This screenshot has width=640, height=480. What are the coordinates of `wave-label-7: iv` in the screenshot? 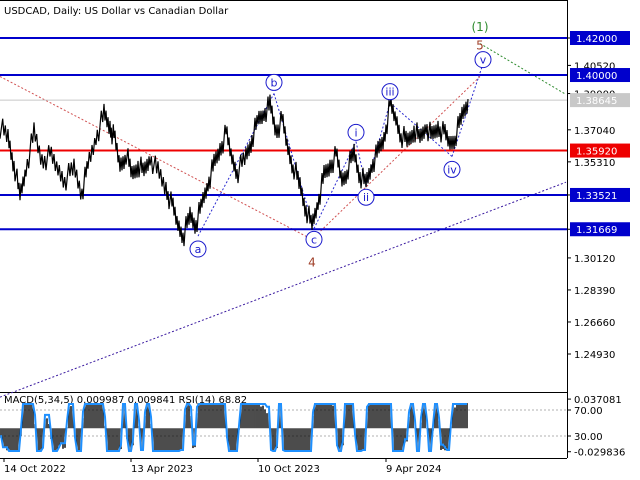 It's located at (452, 169).